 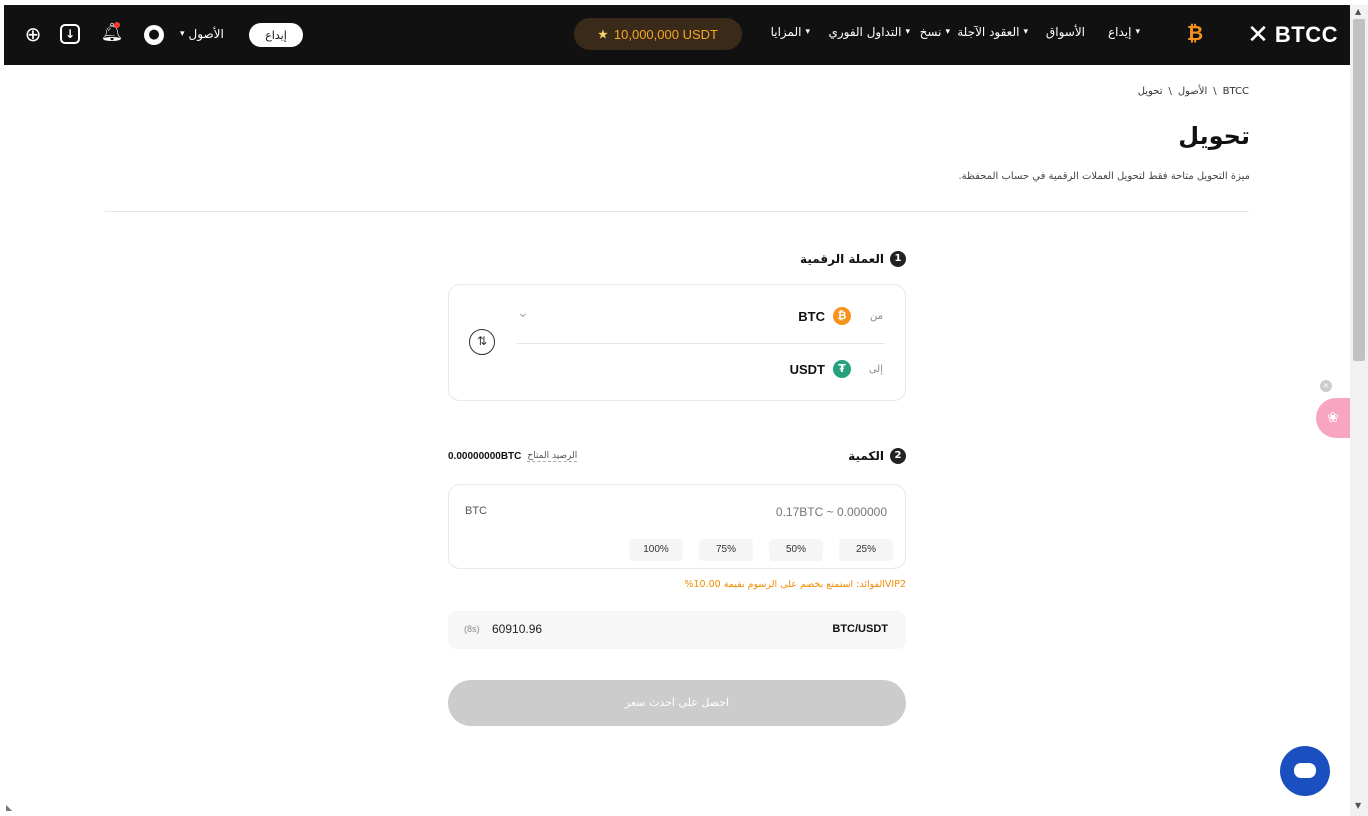 What do you see at coordinates (472, 629) in the screenshot?
I see `rate-refresh-timer: (8s)` at bounding box center [472, 629].